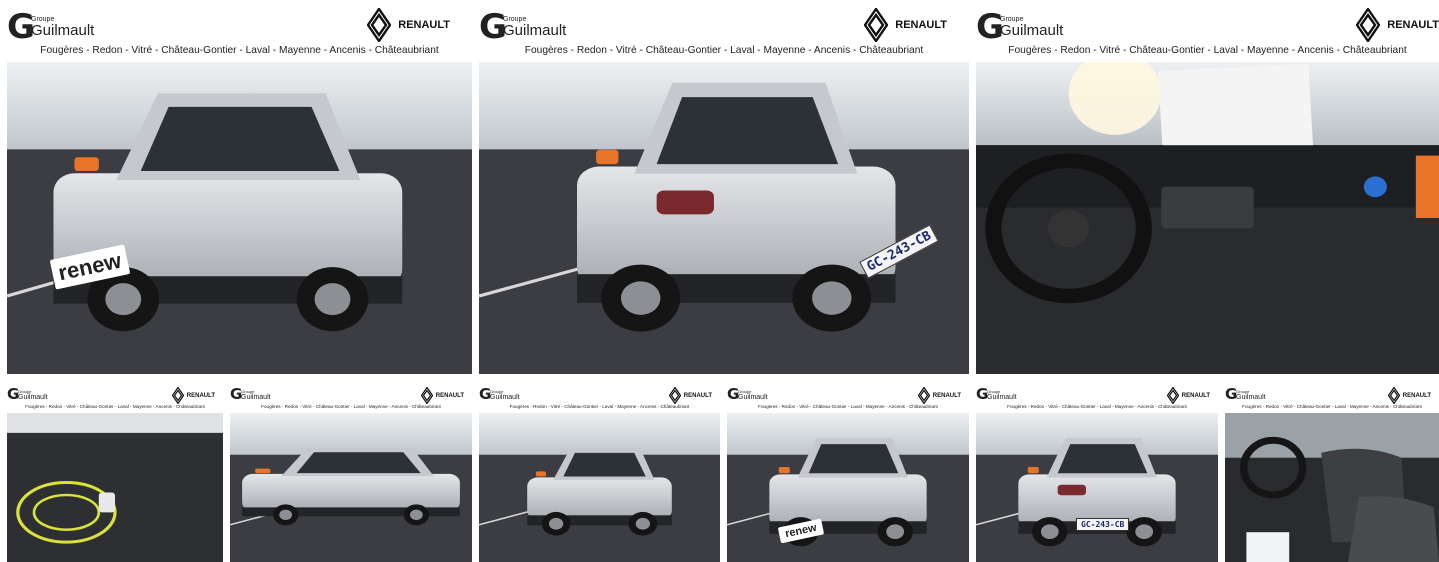 The image size is (1439, 562). What do you see at coordinates (1268, 547) in the screenshot?
I see `seat-cover` at bounding box center [1268, 547].